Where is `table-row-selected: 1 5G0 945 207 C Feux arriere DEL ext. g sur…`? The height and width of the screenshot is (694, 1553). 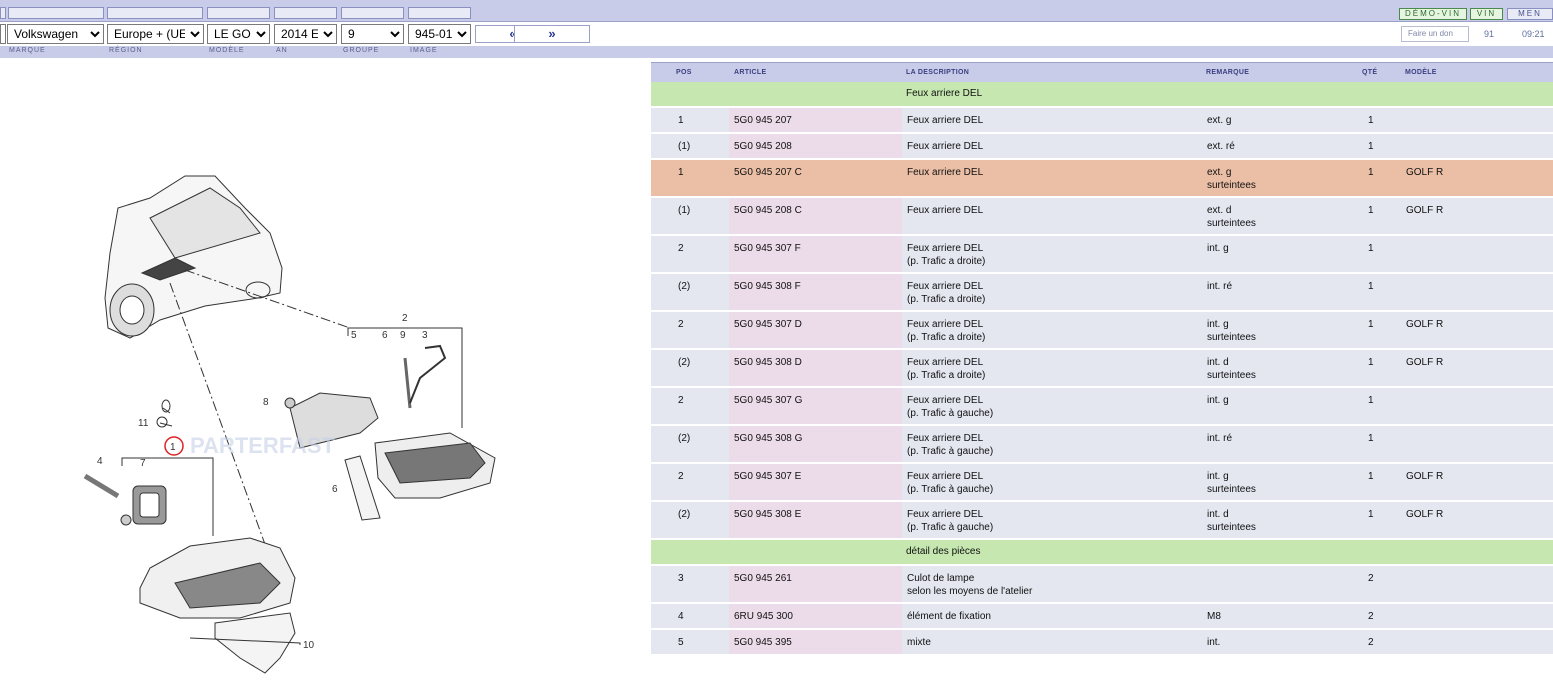 table-row-selected: 1 5G0 945 207 C Feux arriere DEL ext. g sur… is located at coordinates (1102, 179).